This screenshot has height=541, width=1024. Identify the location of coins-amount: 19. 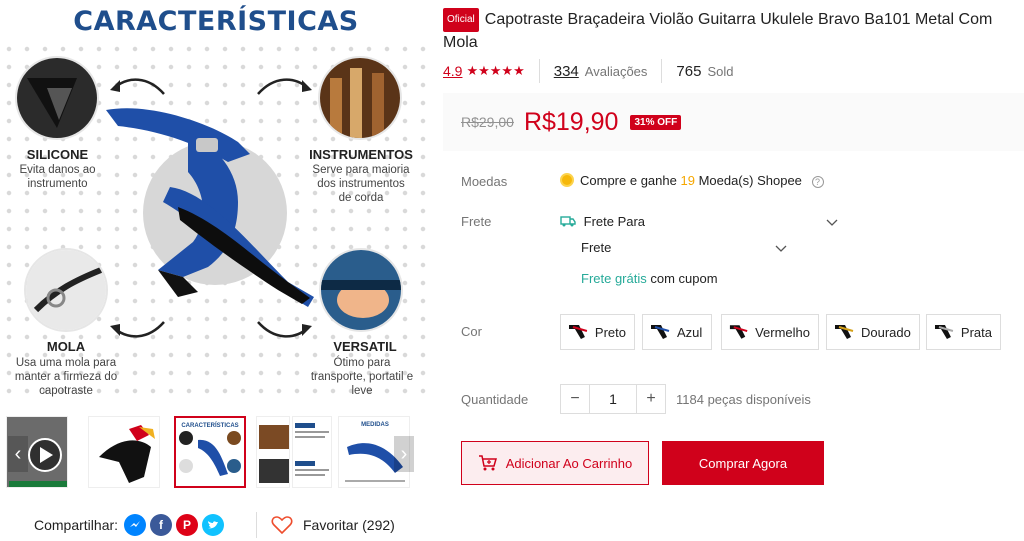
(687, 180).